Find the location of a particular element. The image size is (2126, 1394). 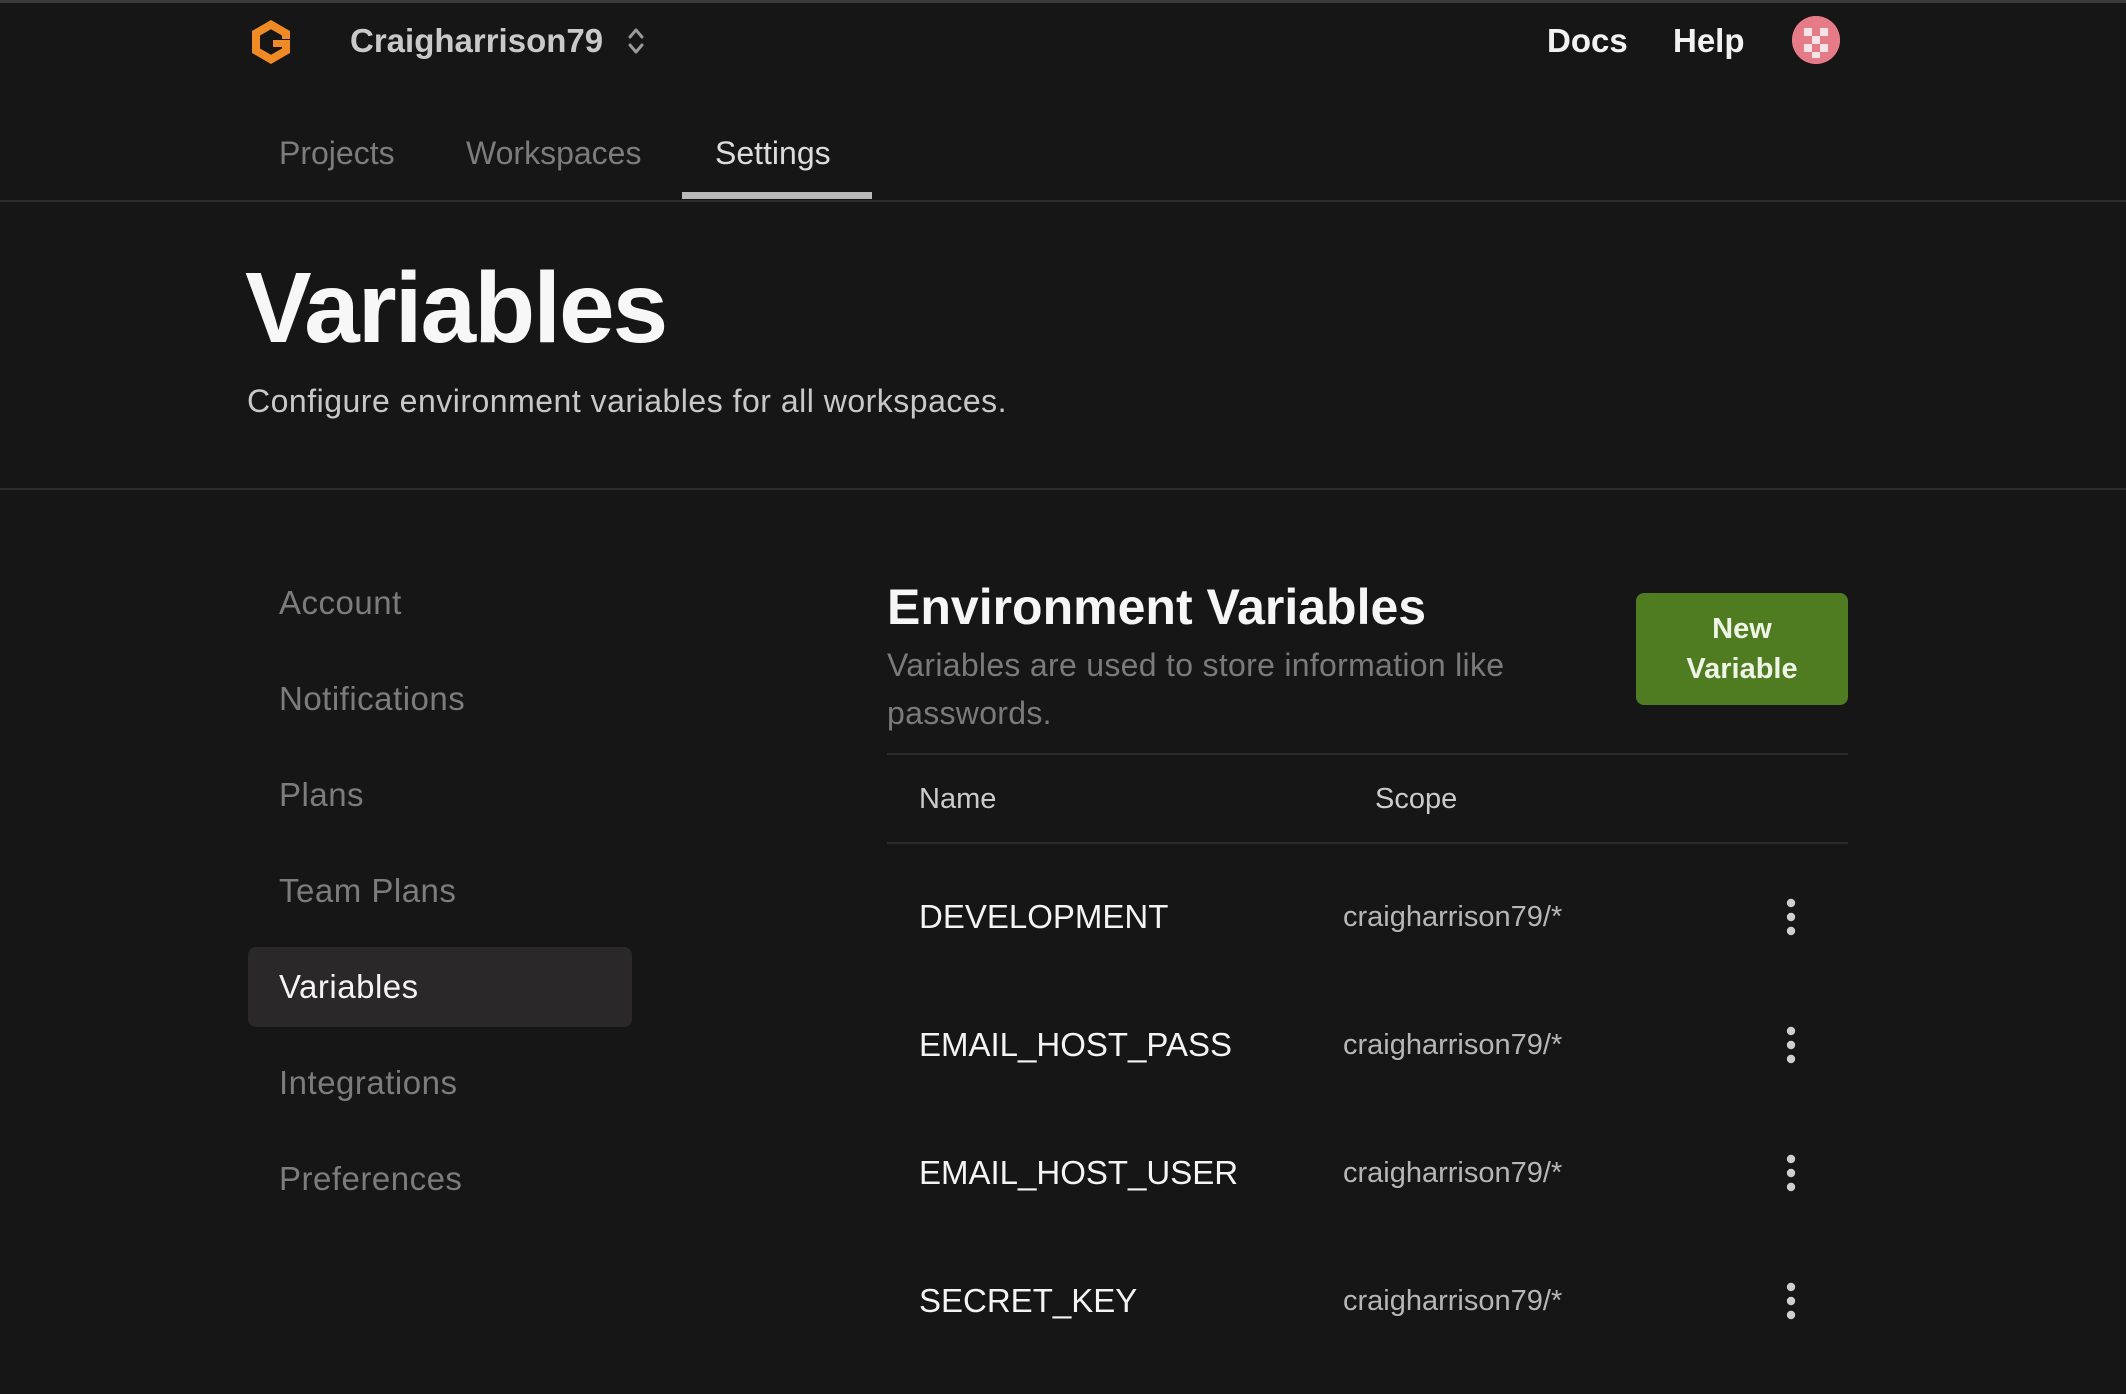

docs-link: Docs is located at coordinates (1587, 41).